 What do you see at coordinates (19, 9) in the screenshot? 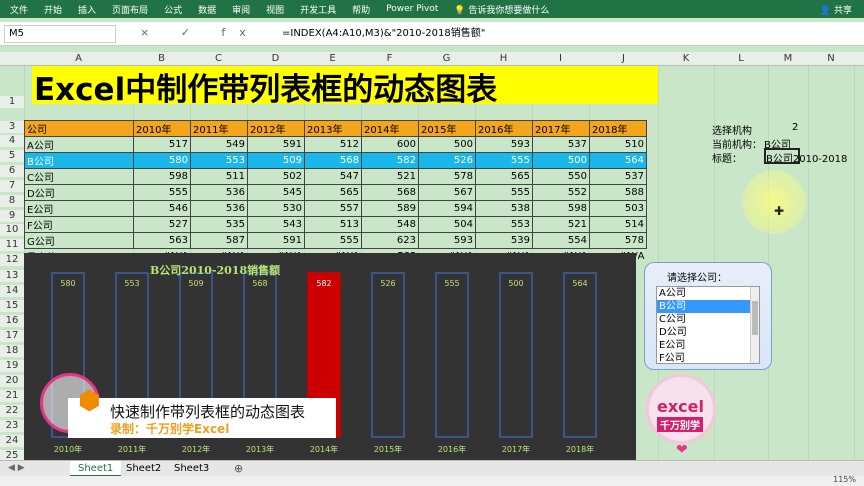
I see `ribbon-tab: 文件` at bounding box center [19, 9].